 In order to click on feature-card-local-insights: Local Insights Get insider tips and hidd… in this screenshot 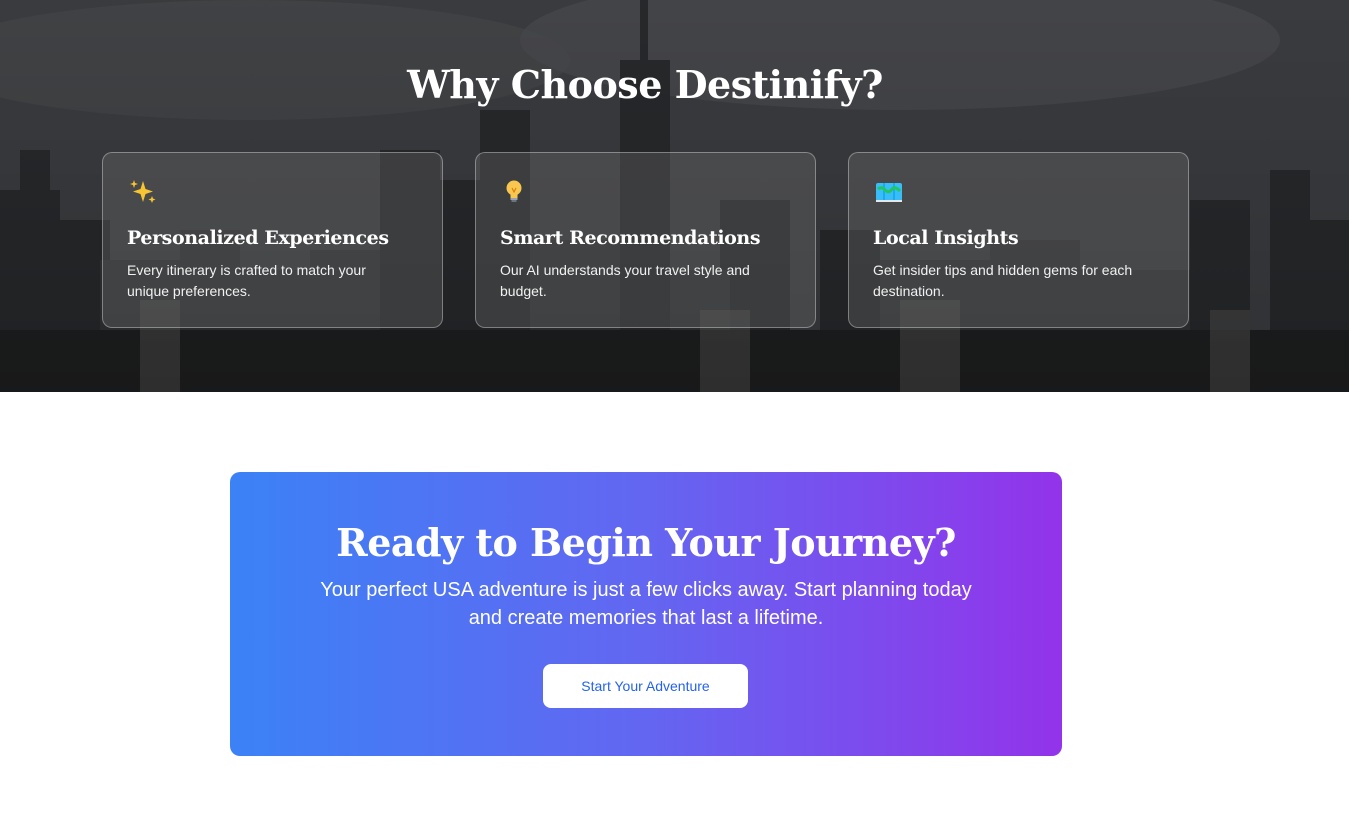, I will do `click(1018, 240)`.